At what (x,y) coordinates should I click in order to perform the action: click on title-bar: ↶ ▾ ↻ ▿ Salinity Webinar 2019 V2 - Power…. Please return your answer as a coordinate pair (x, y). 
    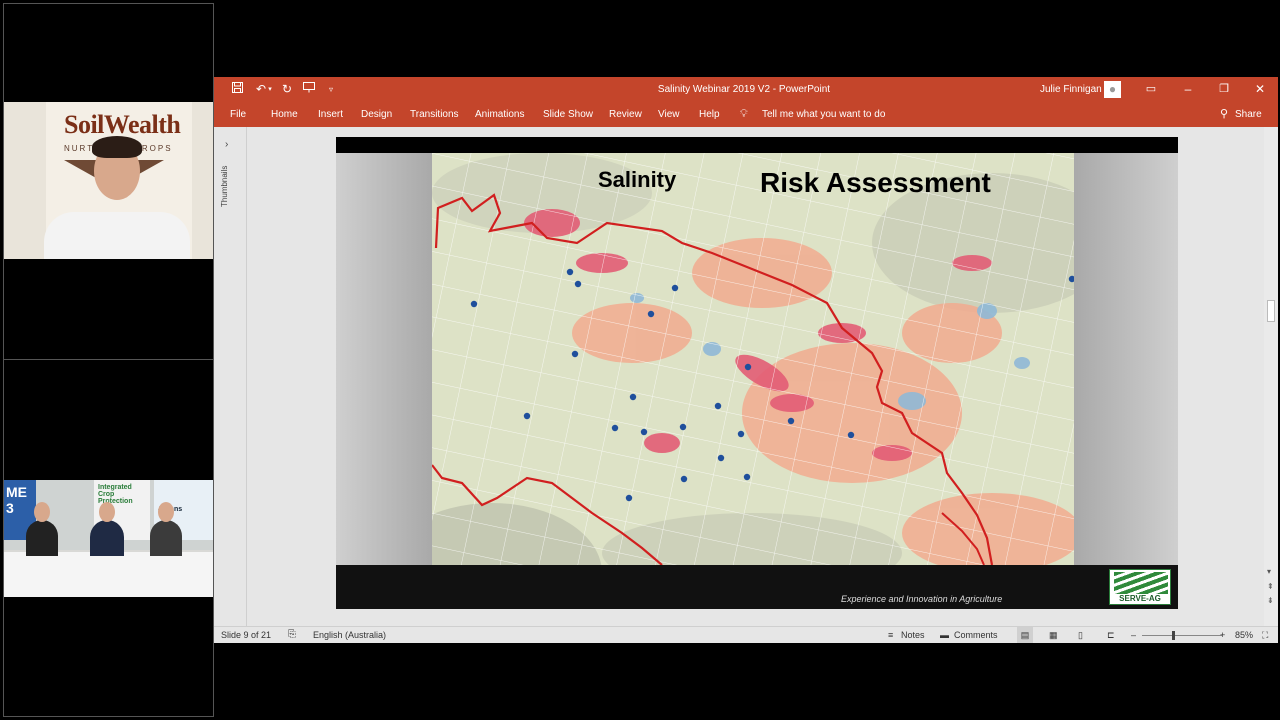
    Looking at the image, I should click on (746, 89).